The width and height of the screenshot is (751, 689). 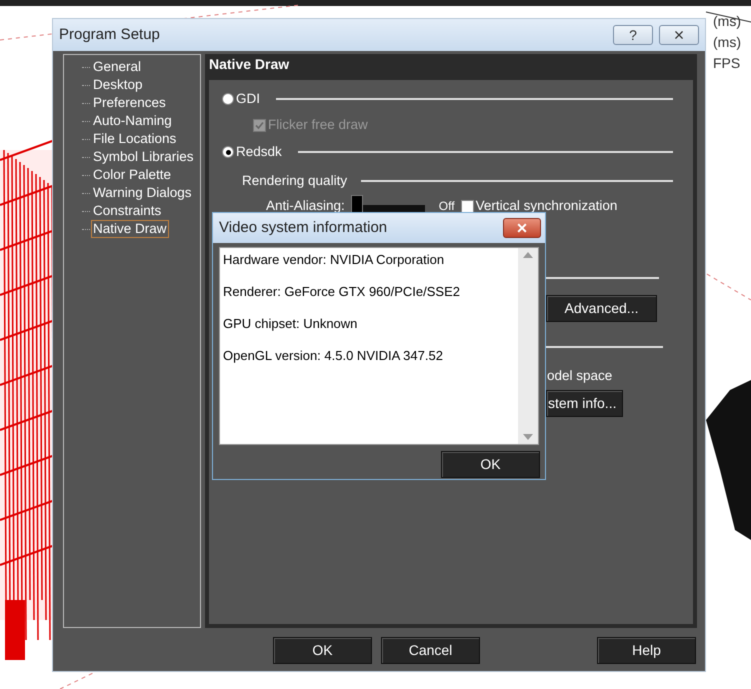 I want to click on tree-item: Auto-Naming, so click(x=132, y=121).